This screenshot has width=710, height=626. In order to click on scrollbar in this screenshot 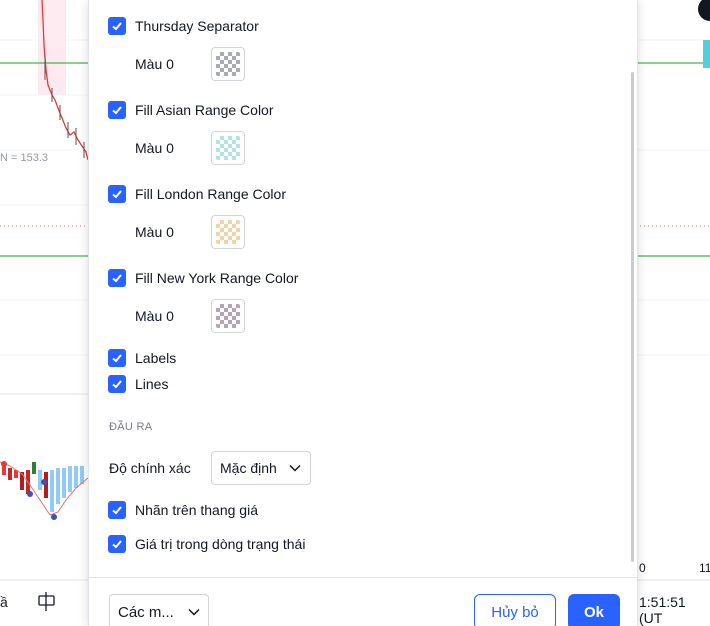, I will do `click(632, 288)`.